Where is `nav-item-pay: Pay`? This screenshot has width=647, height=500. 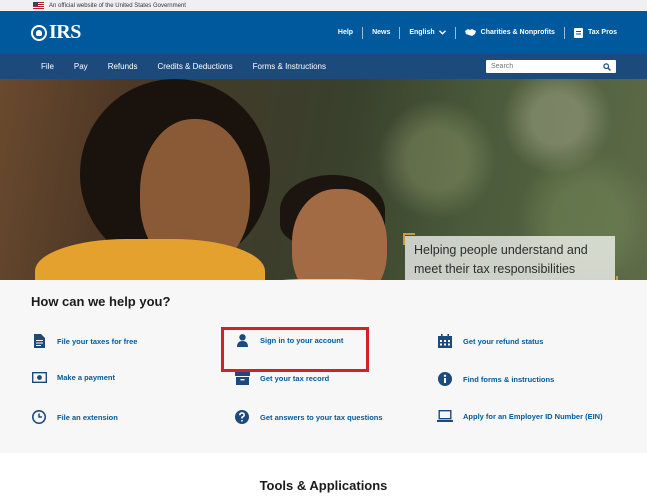 nav-item-pay: Pay is located at coordinates (81, 66).